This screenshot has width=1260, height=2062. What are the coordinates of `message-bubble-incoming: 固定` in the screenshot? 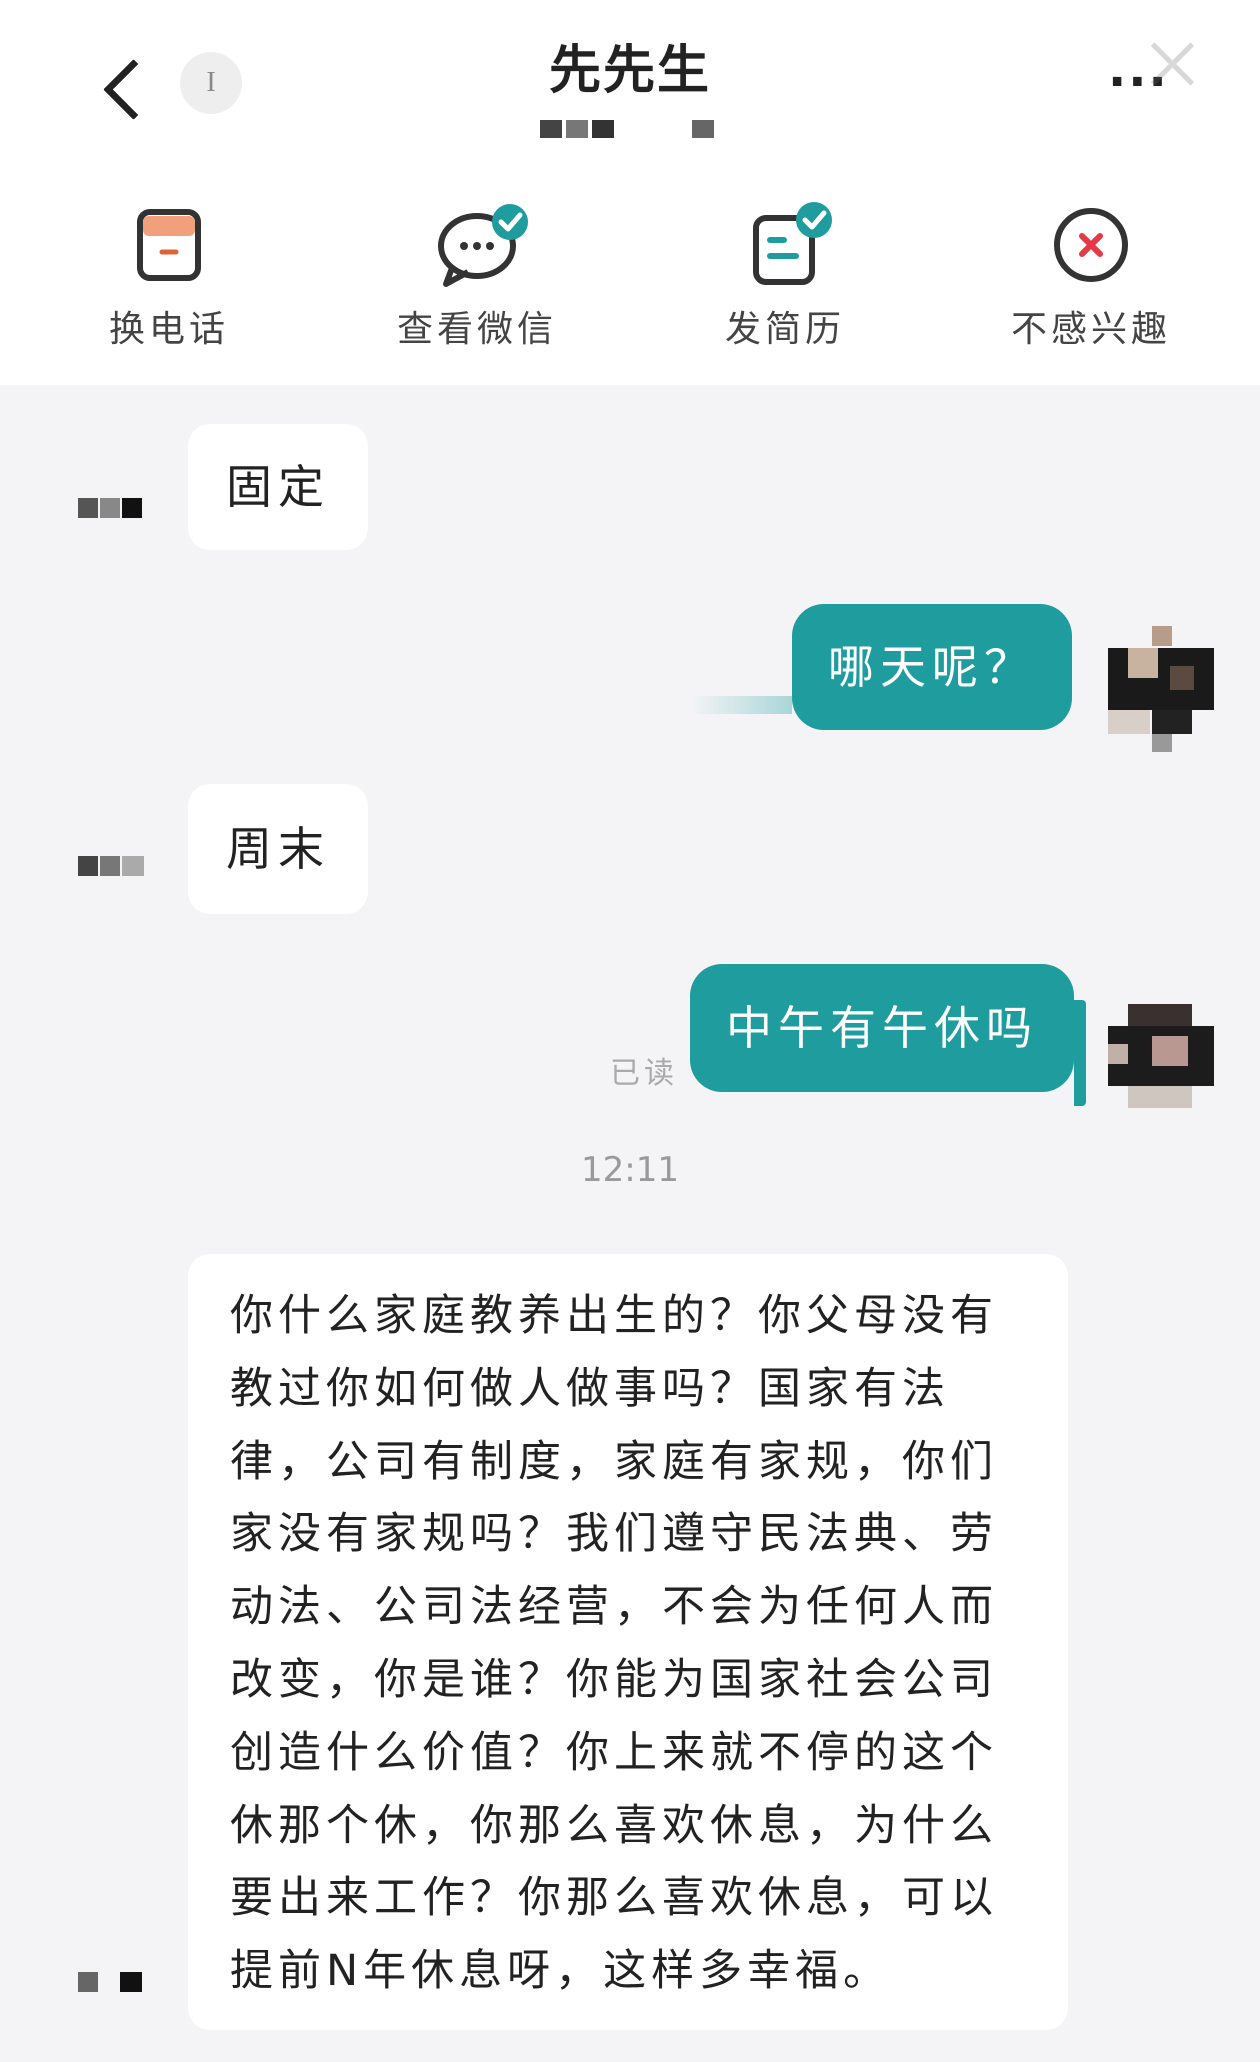 It's located at (278, 487).